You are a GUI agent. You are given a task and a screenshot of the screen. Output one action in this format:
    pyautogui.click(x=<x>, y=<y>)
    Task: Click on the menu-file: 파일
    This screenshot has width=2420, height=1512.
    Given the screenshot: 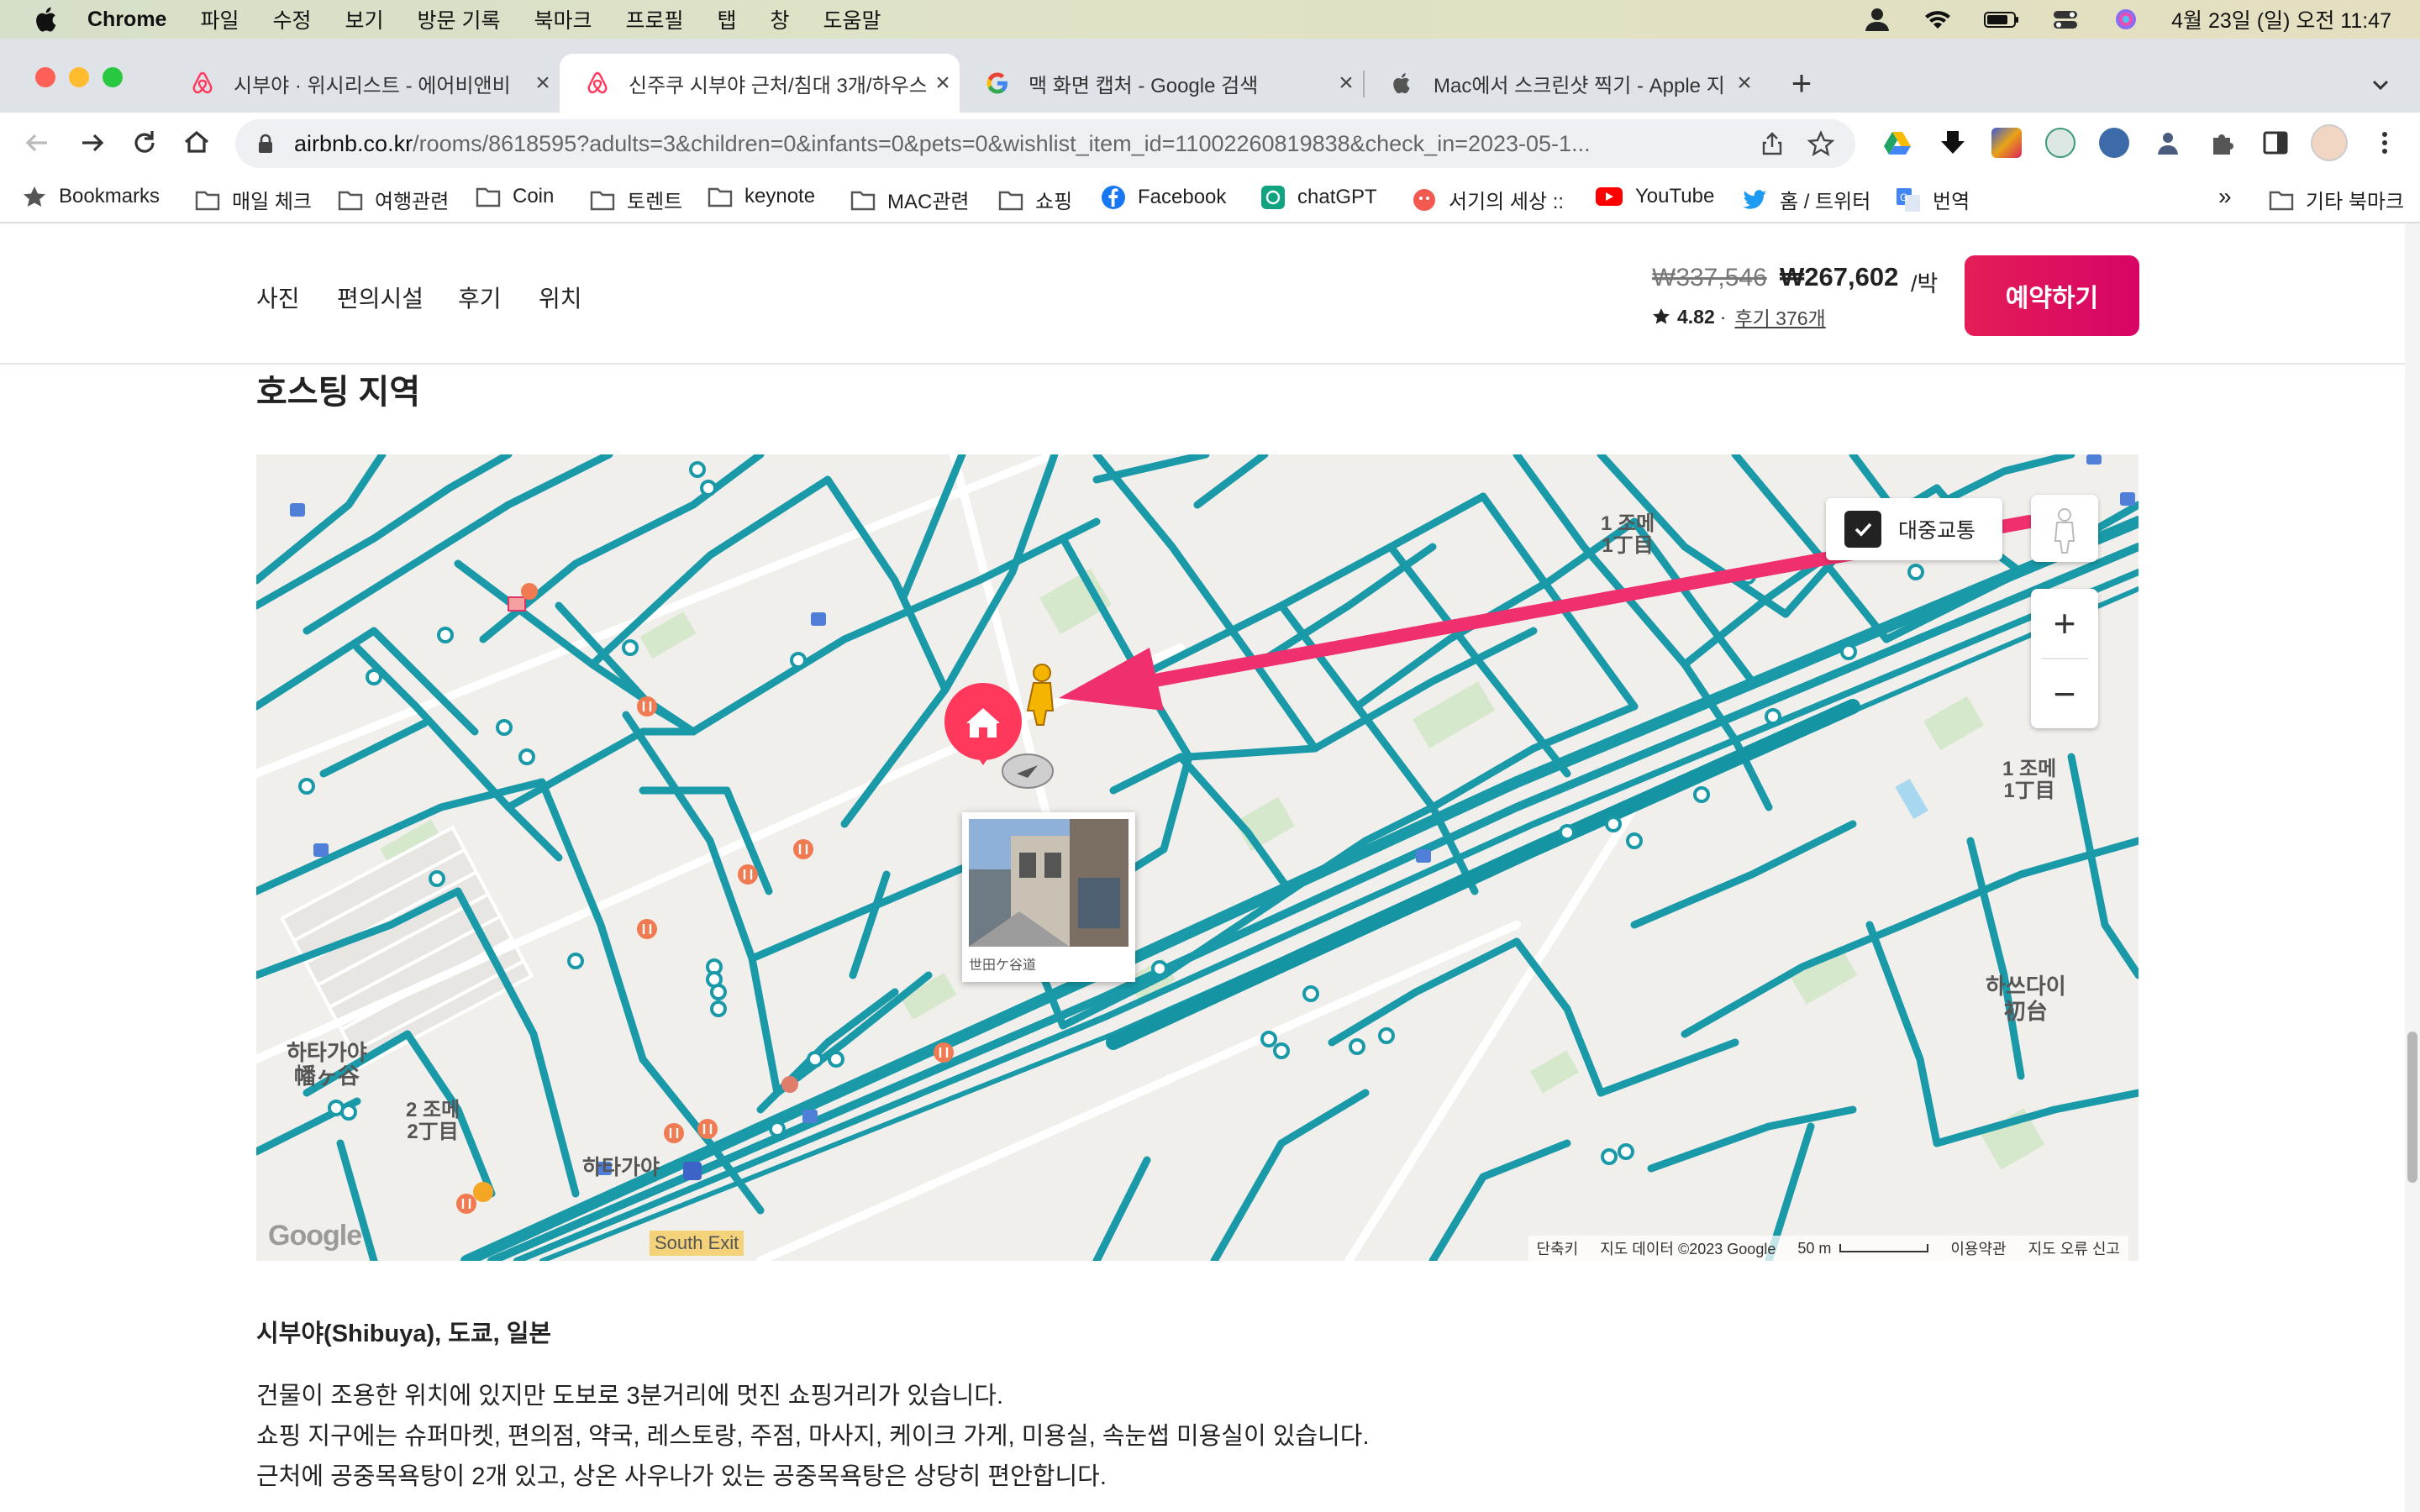 What is the action you would take?
    pyautogui.click(x=219, y=19)
    